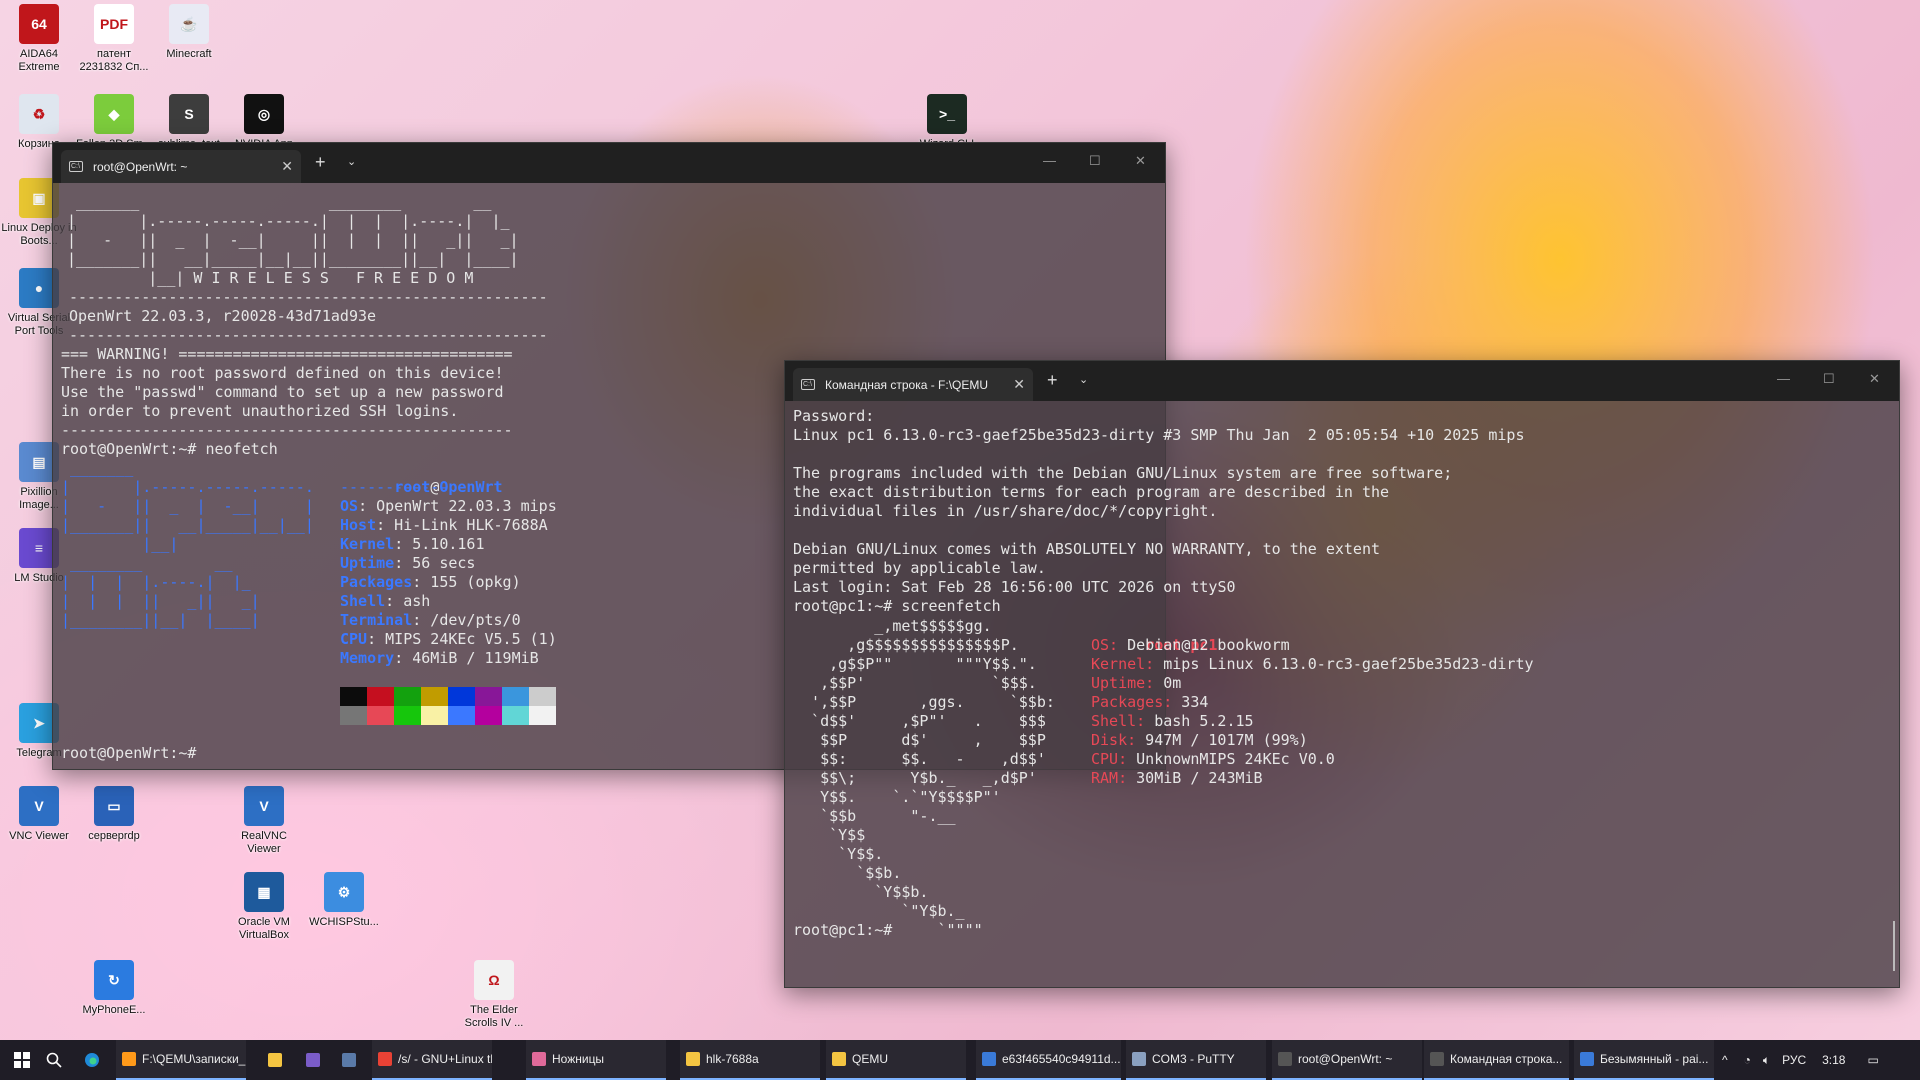  What do you see at coordinates (92, 1060) in the screenshot?
I see `edge-icon` at bounding box center [92, 1060].